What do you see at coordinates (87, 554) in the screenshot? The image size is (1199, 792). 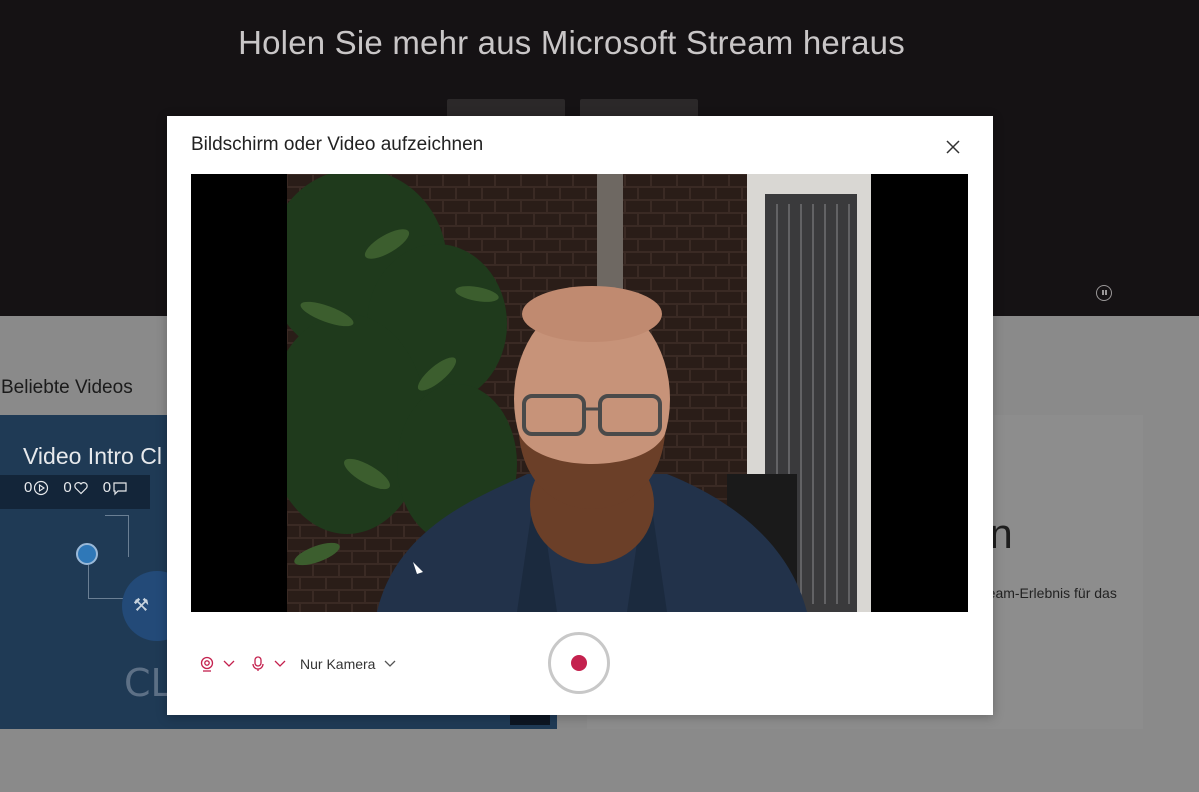 I see `diagram-node` at bounding box center [87, 554].